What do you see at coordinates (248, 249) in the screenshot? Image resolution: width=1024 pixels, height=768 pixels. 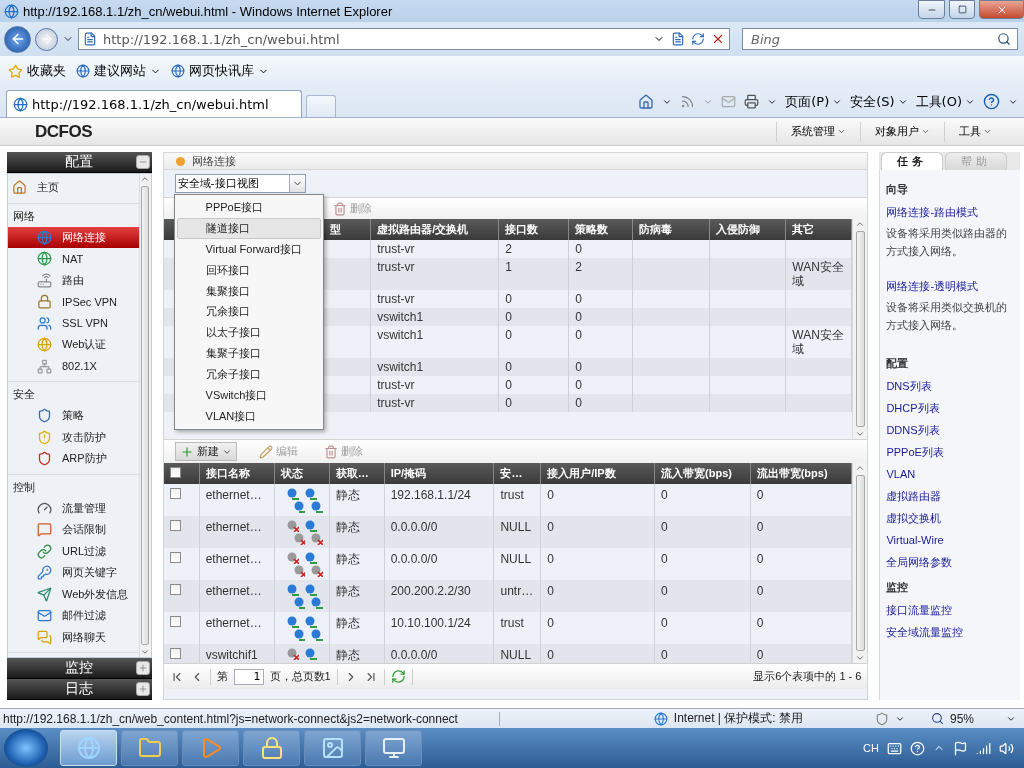 I see `menu-item: Virtual Forward接口` at bounding box center [248, 249].